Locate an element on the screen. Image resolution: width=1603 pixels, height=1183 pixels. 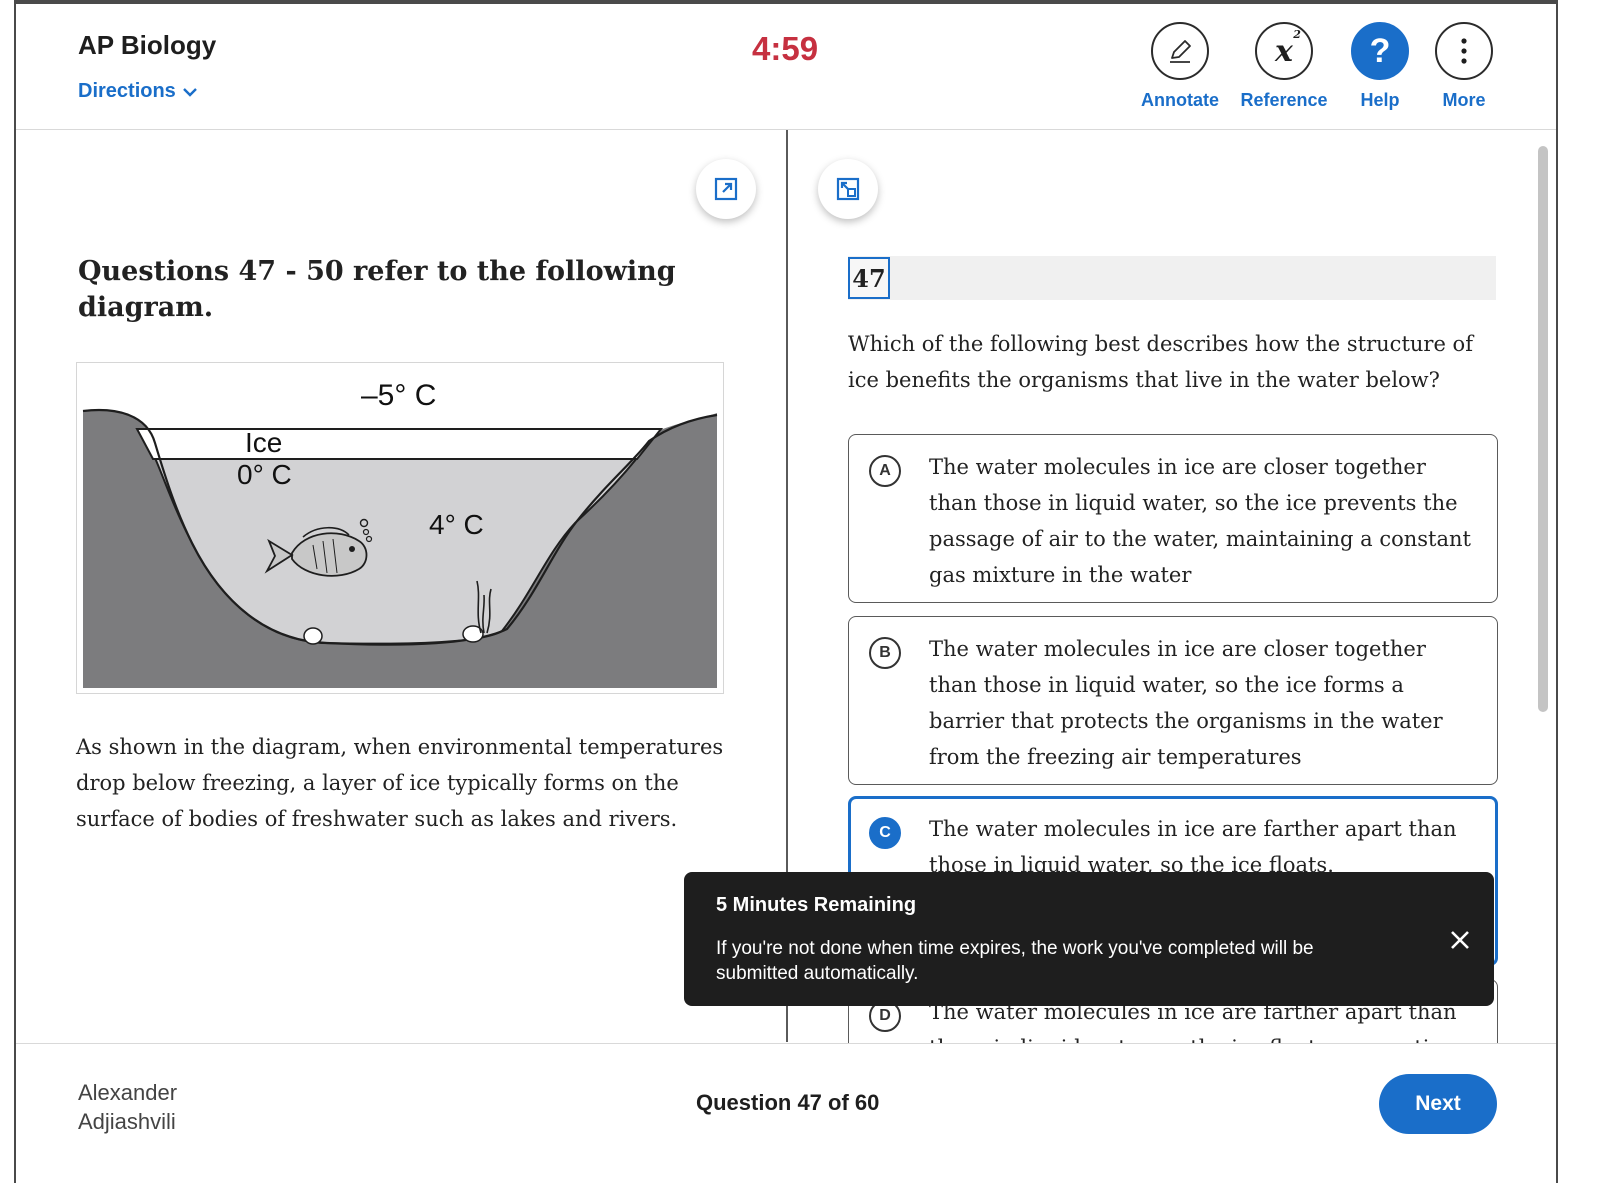
choice-letter-a: A is located at coordinates (885, 471).